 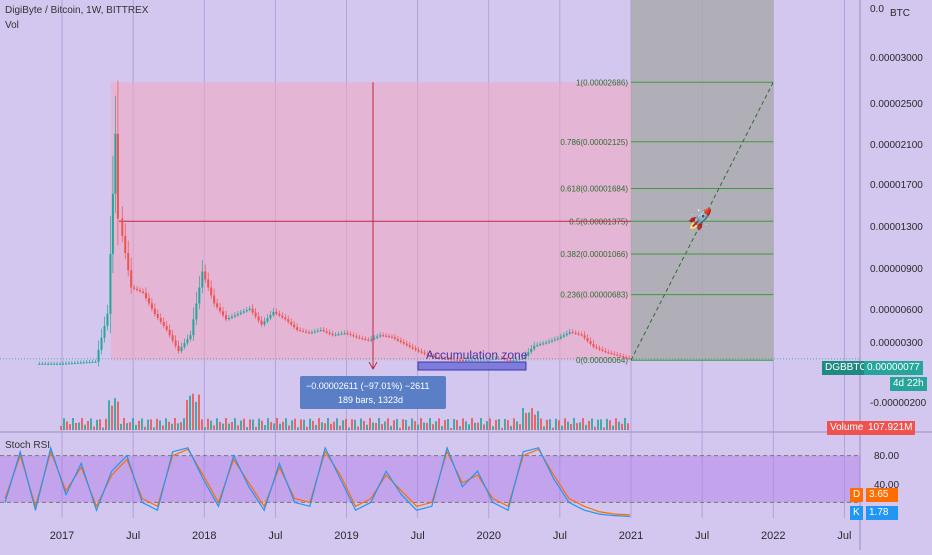 What do you see at coordinates (602, 360) in the screenshot?
I see `fib-label-6: 0(0.00000064)` at bounding box center [602, 360].